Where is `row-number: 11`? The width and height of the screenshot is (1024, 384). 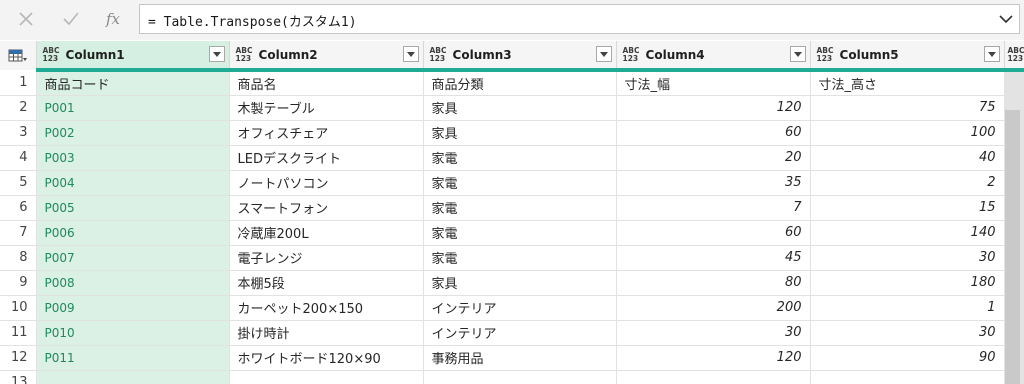 row-number: 11 is located at coordinates (18, 333).